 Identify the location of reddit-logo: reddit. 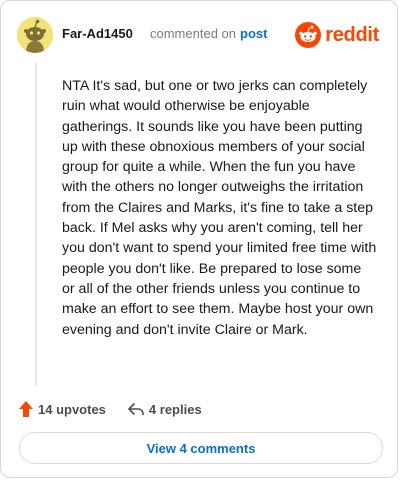
(337, 35).